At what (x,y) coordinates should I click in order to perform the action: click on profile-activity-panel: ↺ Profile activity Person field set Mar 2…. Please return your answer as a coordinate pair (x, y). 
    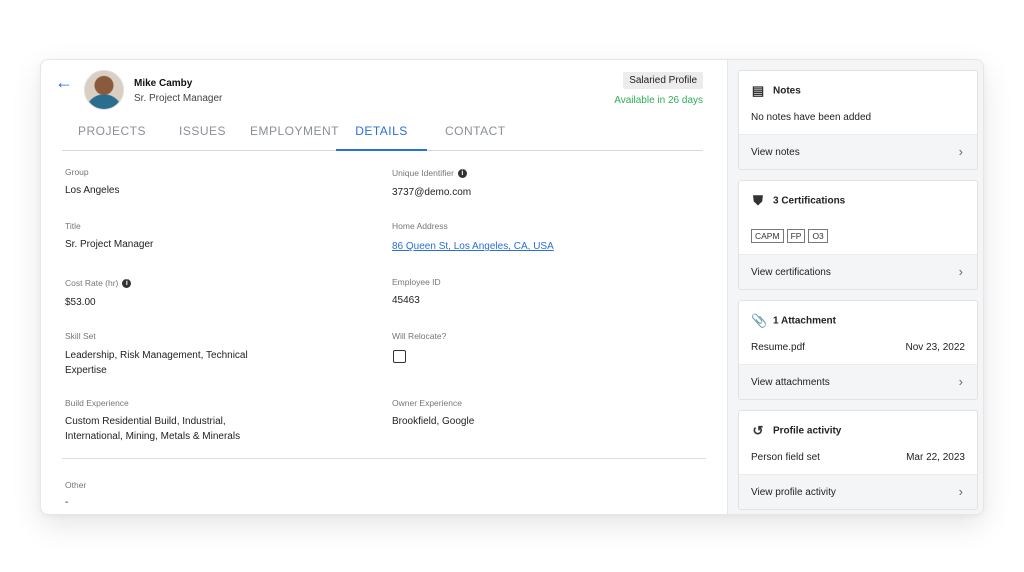
    Looking at the image, I should click on (858, 460).